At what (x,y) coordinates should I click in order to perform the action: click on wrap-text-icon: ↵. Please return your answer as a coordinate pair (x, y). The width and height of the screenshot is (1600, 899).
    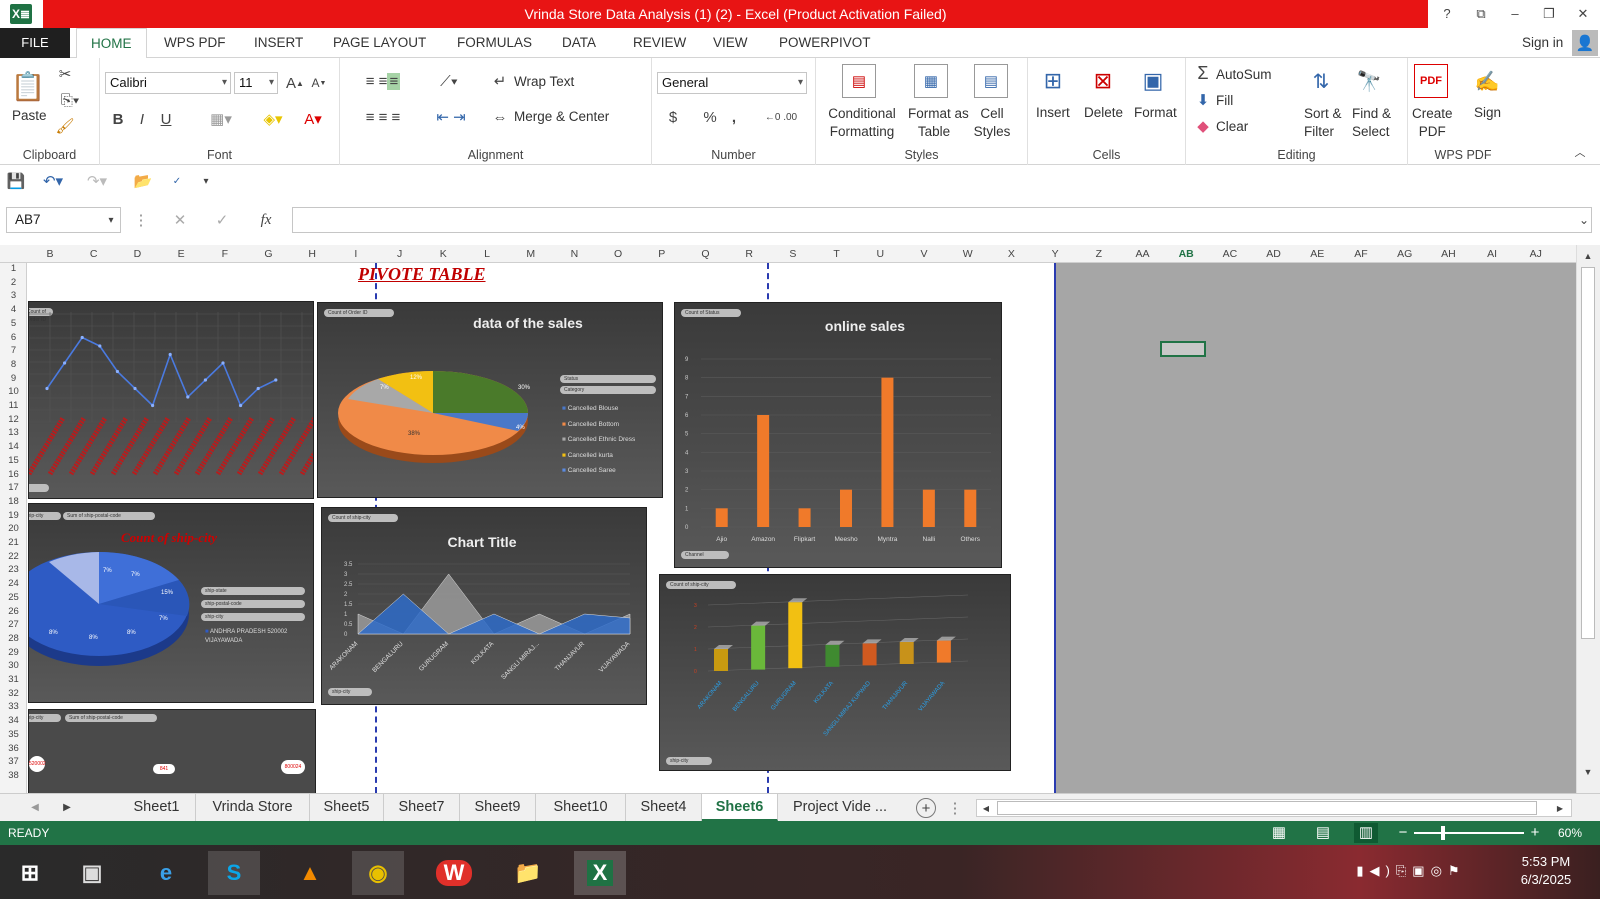
    Looking at the image, I should click on (500, 81).